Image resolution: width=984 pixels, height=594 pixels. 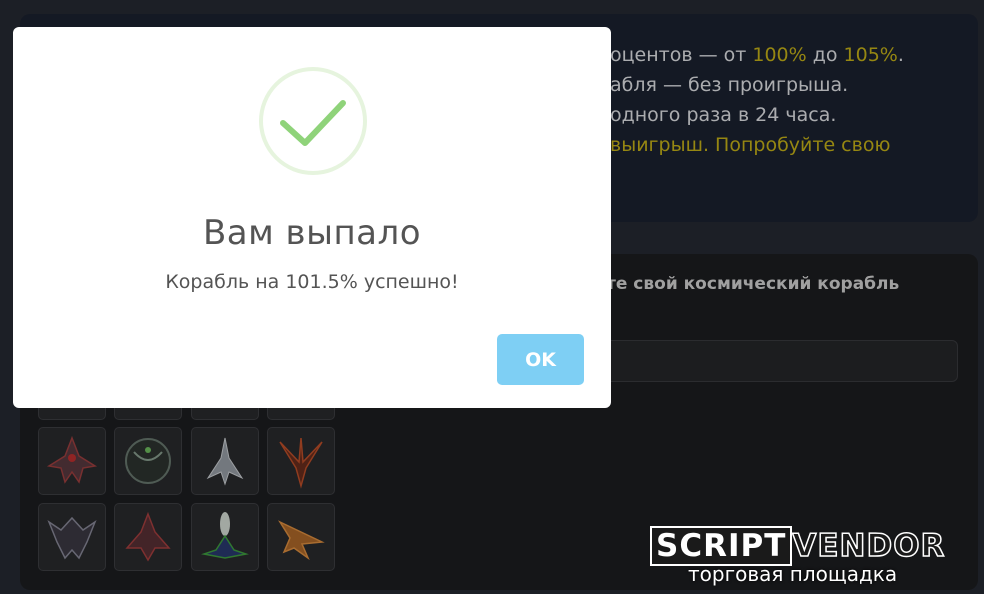 What do you see at coordinates (312, 233) in the screenshot?
I see `modal-title: Вам выпало` at bounding box center [312, 233].